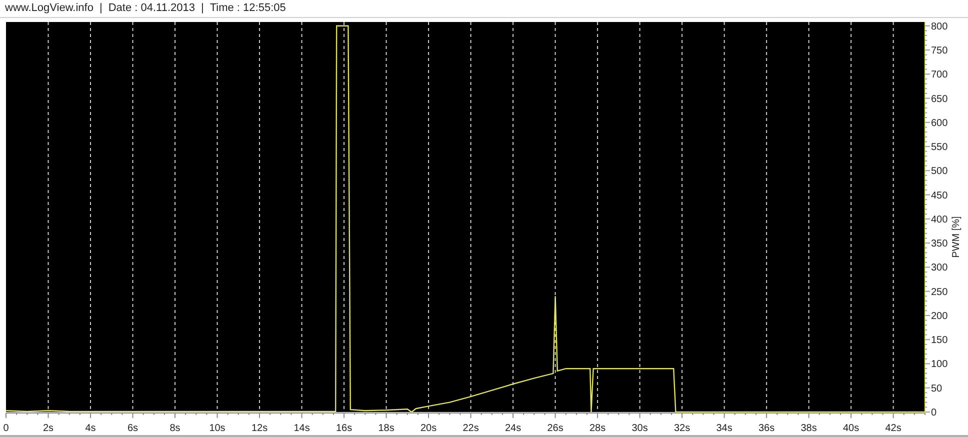 This screenshot has height=437, width=968. What do you see at coordinates (939, 316) in the screenshot?
I see `y-tick-label: 200` at bounding box center [939, 316].